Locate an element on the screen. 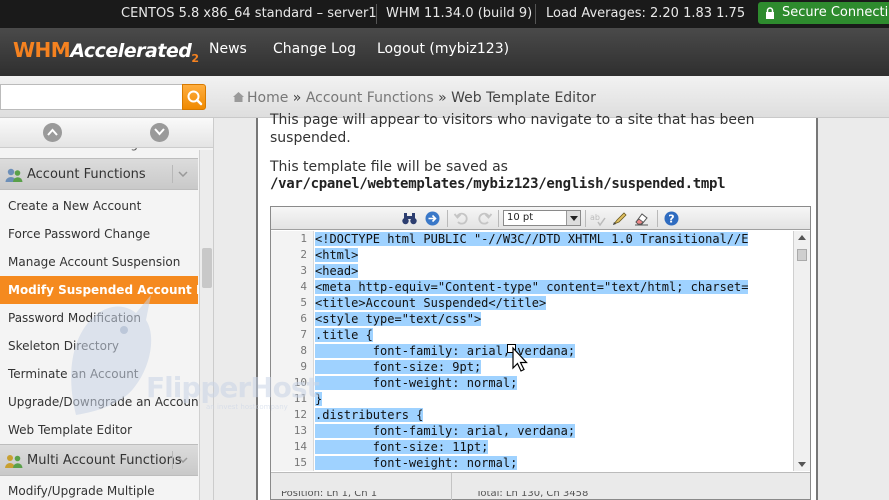 The image size is (889, 500). home-icon is located at coordinates (238, 97).